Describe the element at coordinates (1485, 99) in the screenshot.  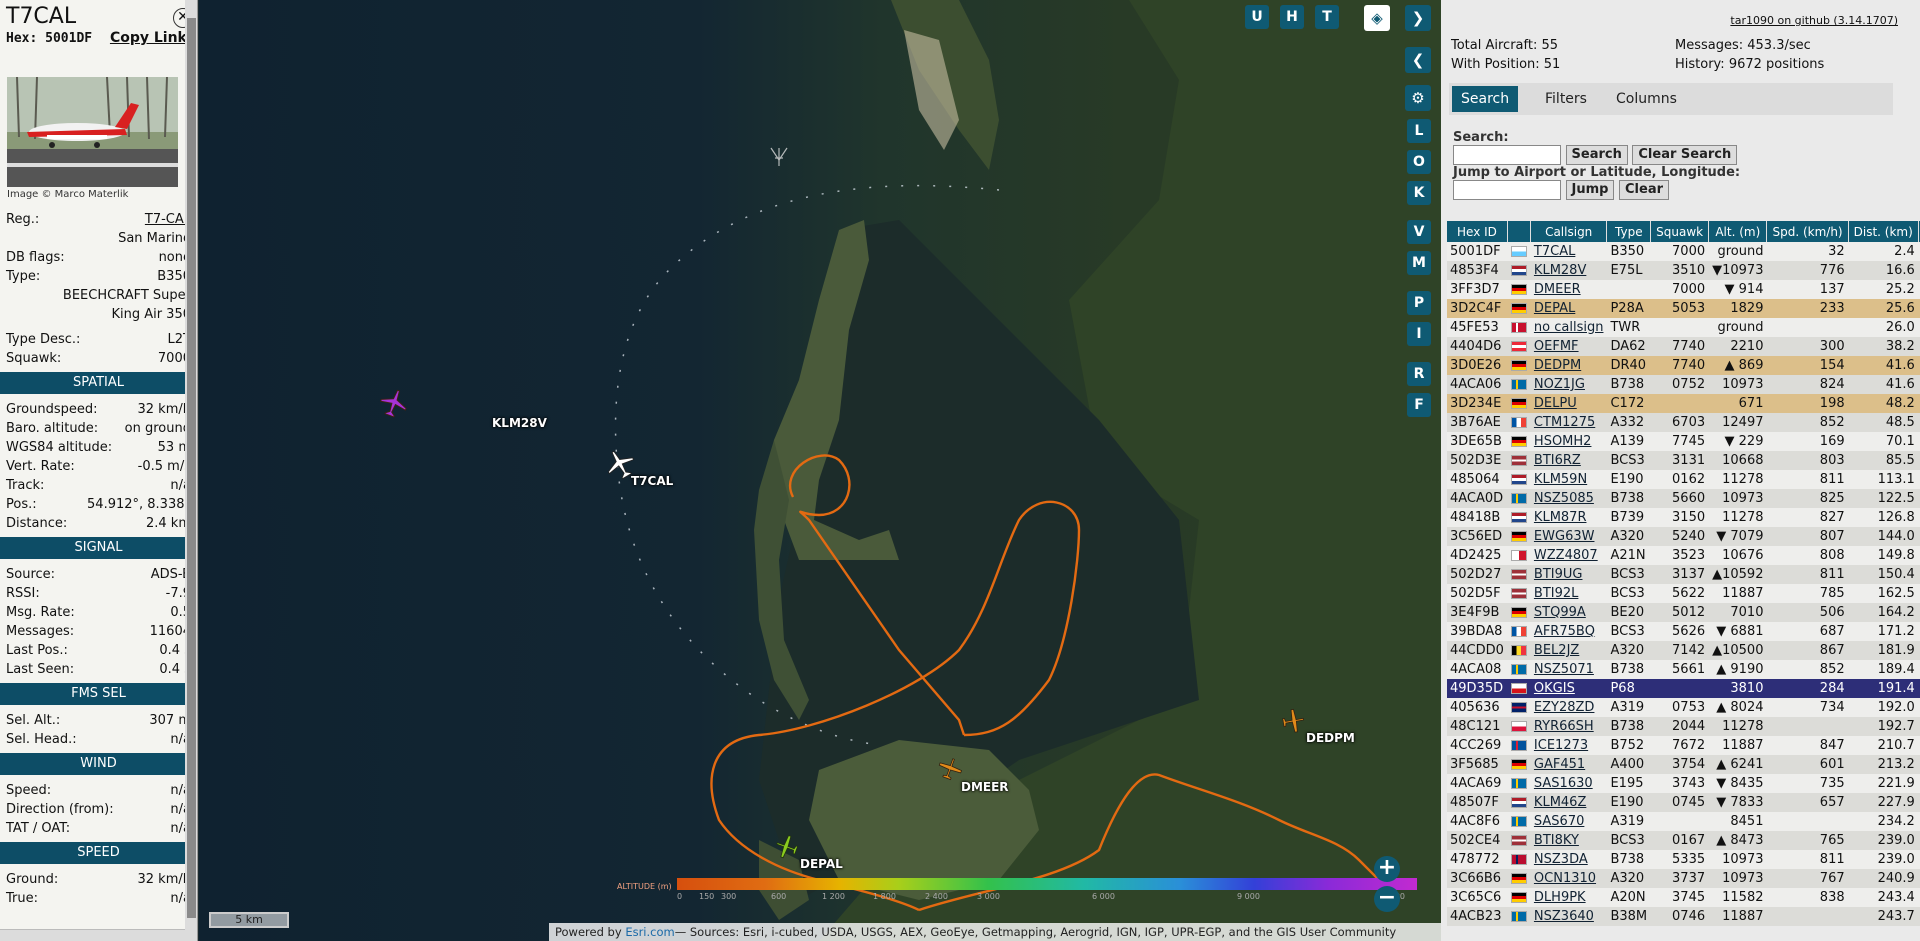
I see `tab-search: Search` at that location.